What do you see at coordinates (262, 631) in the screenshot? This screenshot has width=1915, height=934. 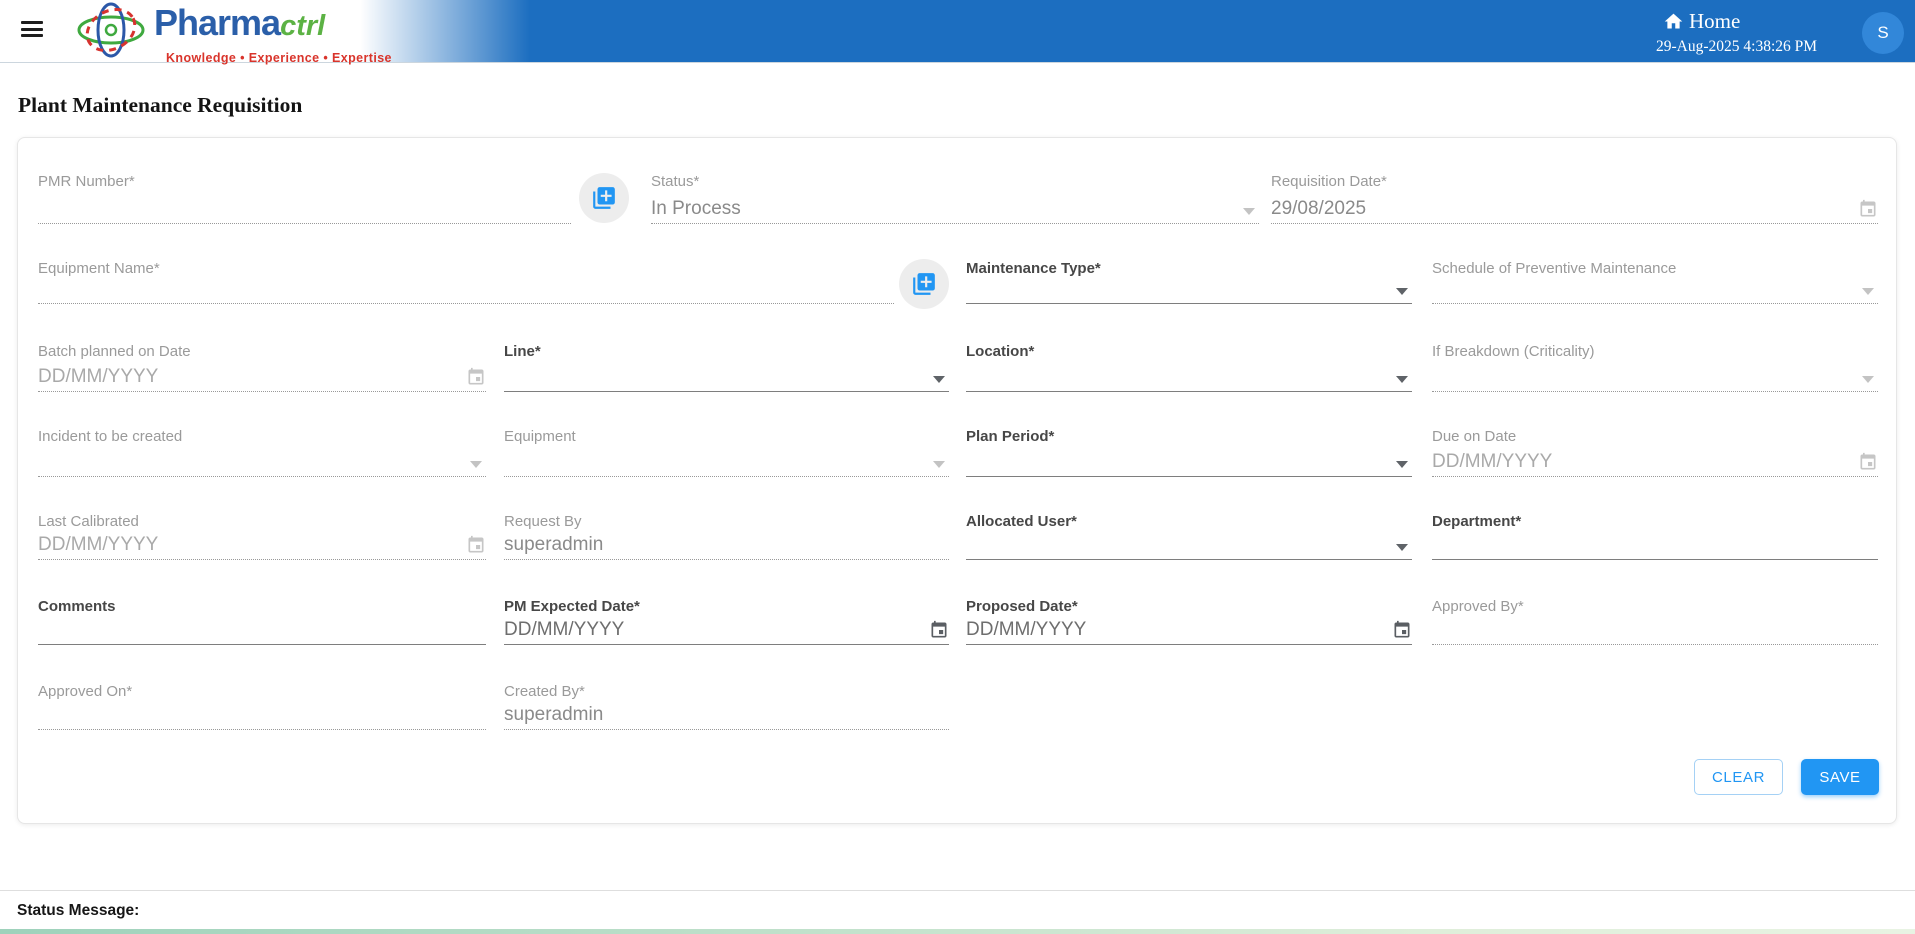 I see `comments-input` at bounding box center [262, 631].